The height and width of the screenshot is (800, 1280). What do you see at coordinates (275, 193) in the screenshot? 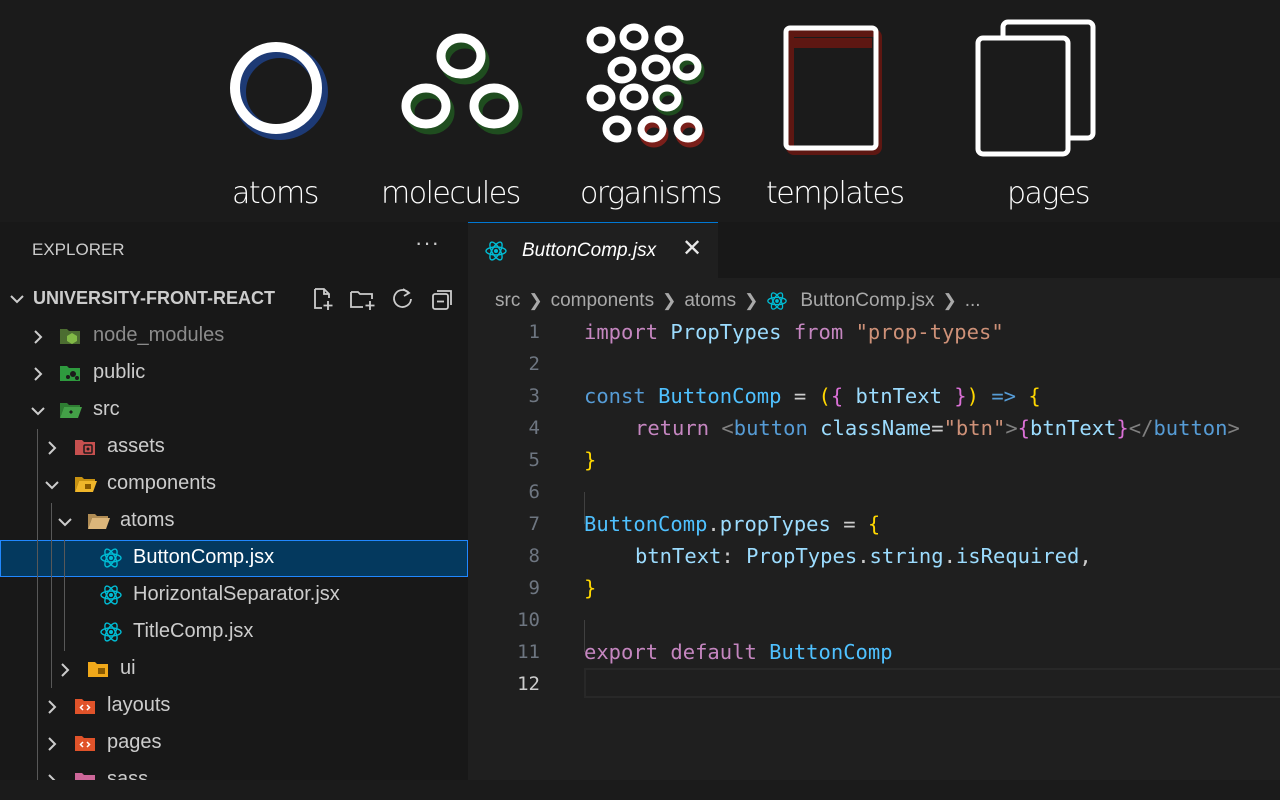
I see `stage-label-atoms: atoms` at bounding box center [275, 193].